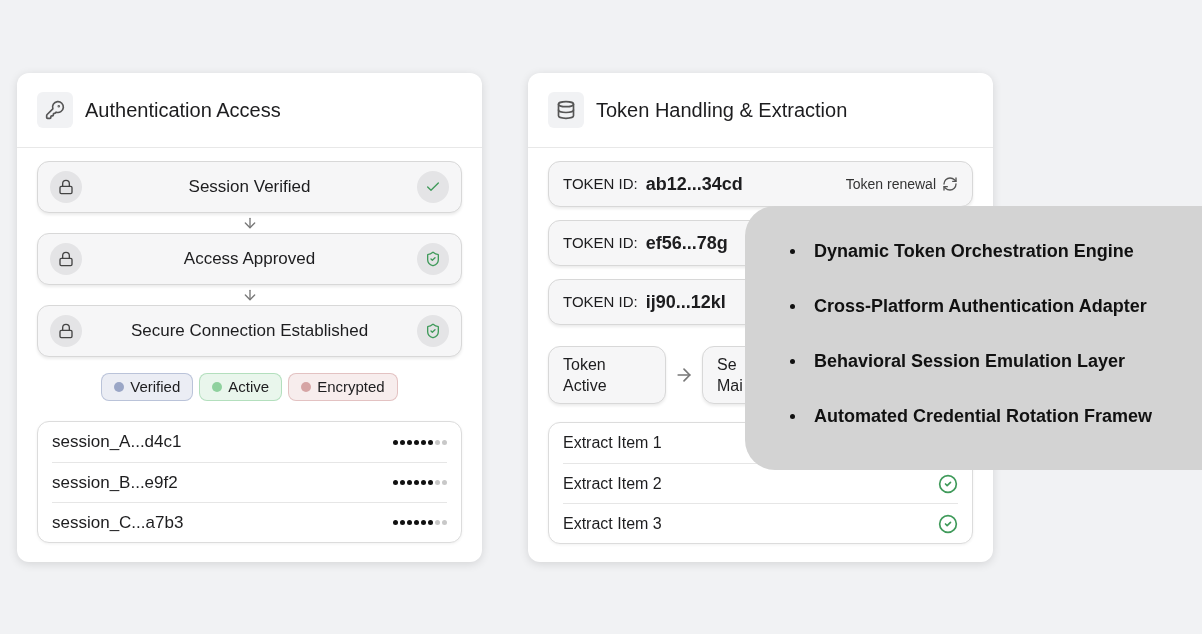  I want to click on step-label: Session Verified, so click(249, 187).